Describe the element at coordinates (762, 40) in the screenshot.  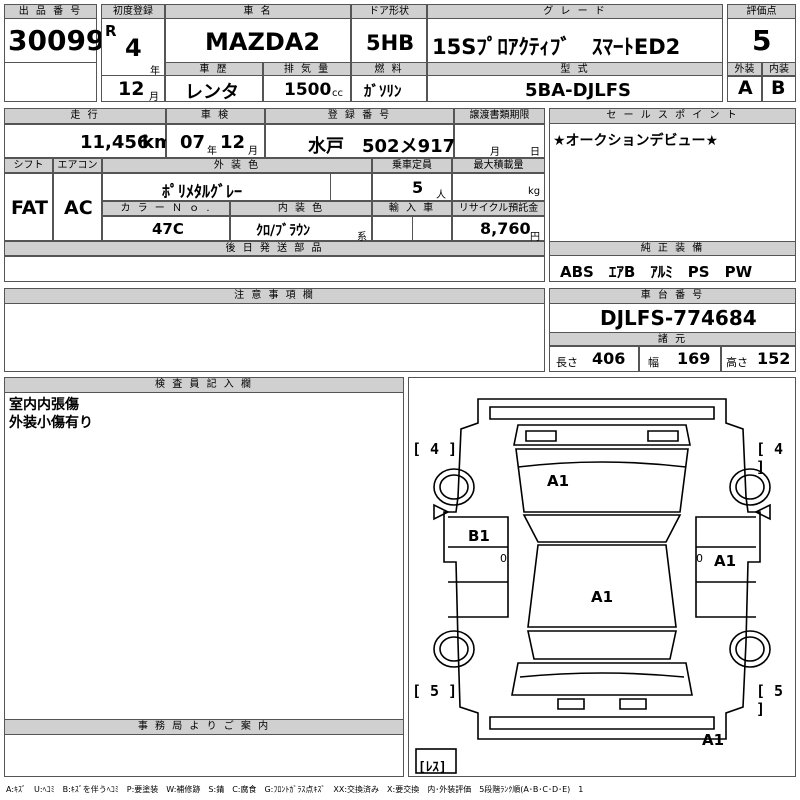
I see `overall-score: 5` at that location.